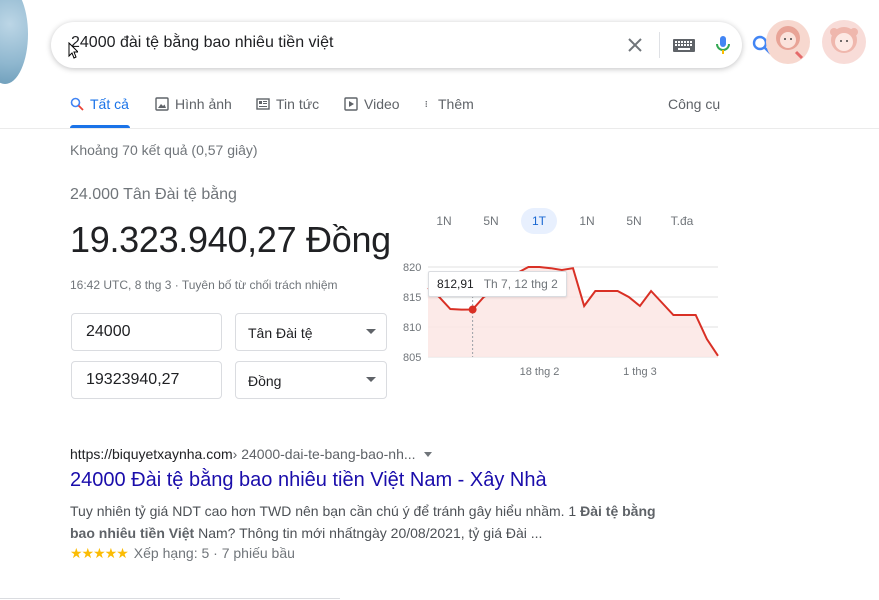  Describe the element at coordinates (659, 45) in the screenshot. I see `search-divider` at that location.